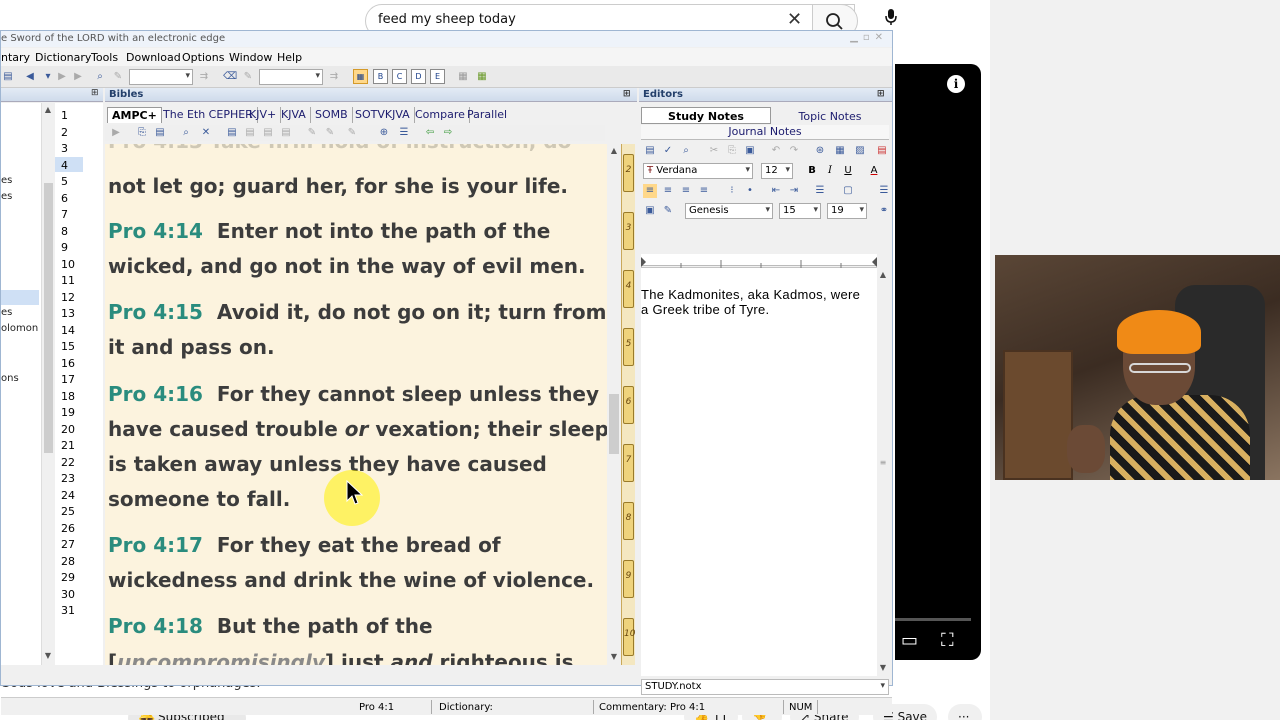 The height and width of the screenshot is (720, 1280). What do you see at coordinates (698, 171) in the screenshot?
I see `font-name-select: Ŧ Verdana` at bounding box center [698, 171].